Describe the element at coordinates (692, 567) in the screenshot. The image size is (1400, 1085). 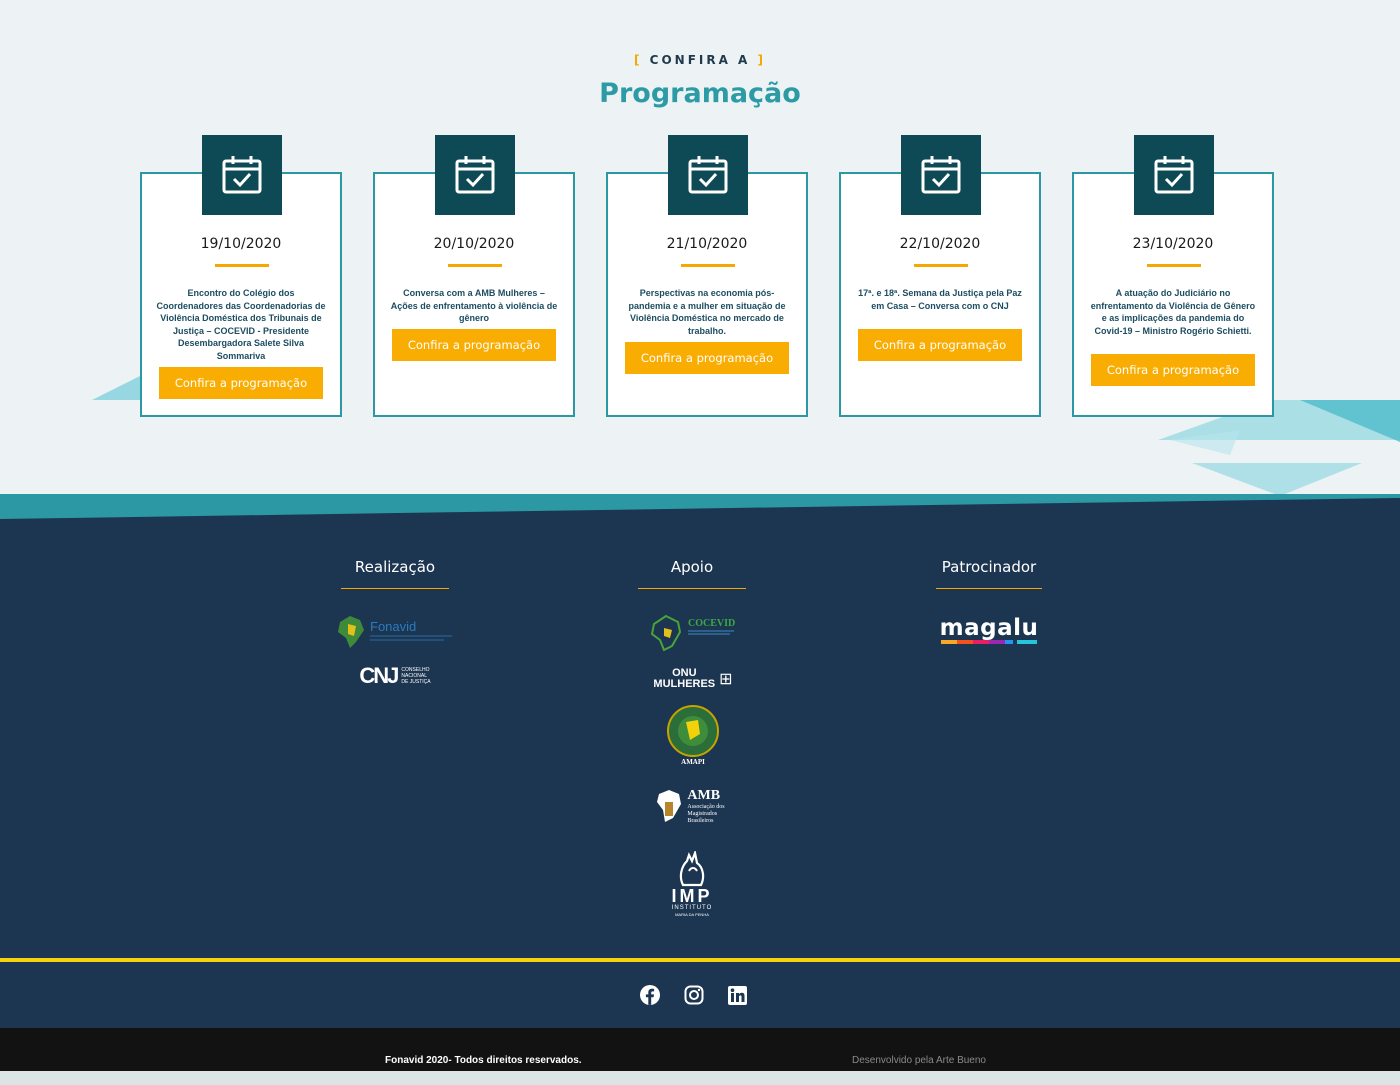
I see `apoio-title: Apoio` at that location.